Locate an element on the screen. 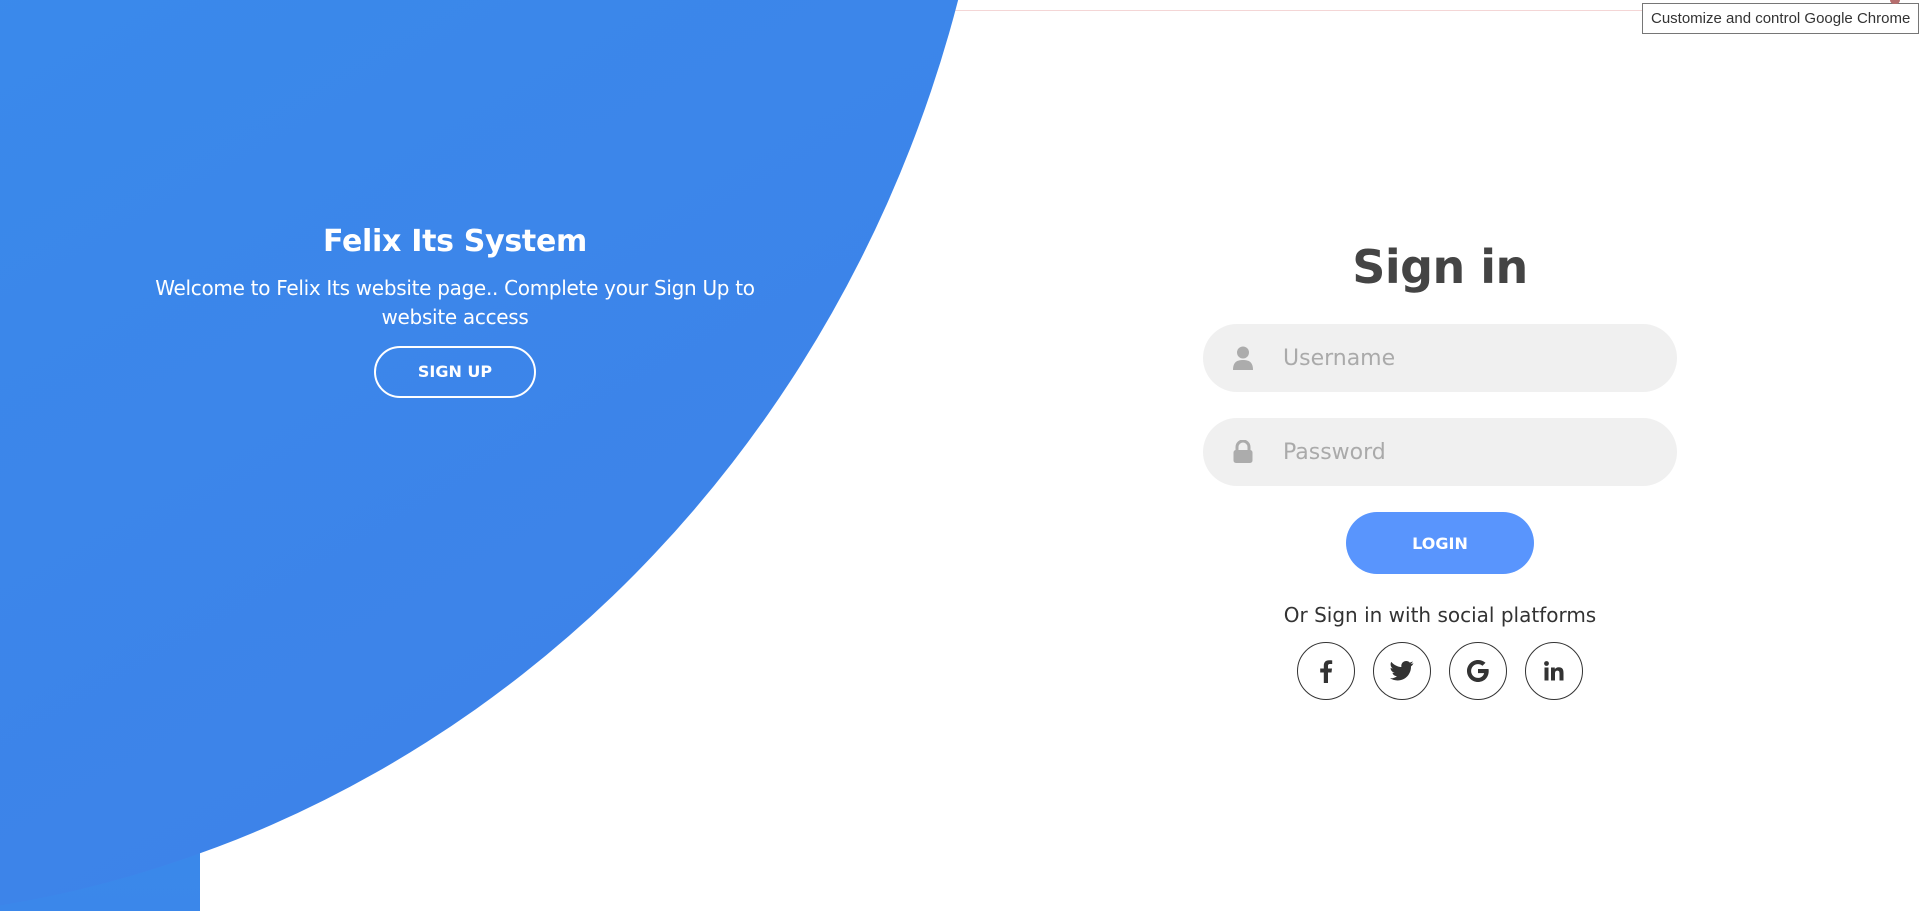  username-field is located at coordinates (1440, 358).